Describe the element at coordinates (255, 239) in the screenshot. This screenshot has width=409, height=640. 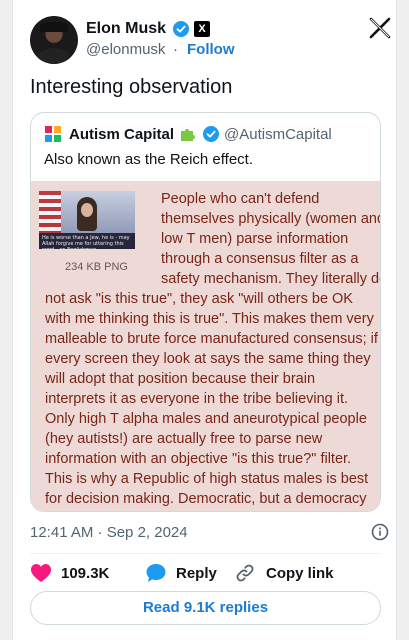
I see `image-text-line: low T men) parse information` at that location.